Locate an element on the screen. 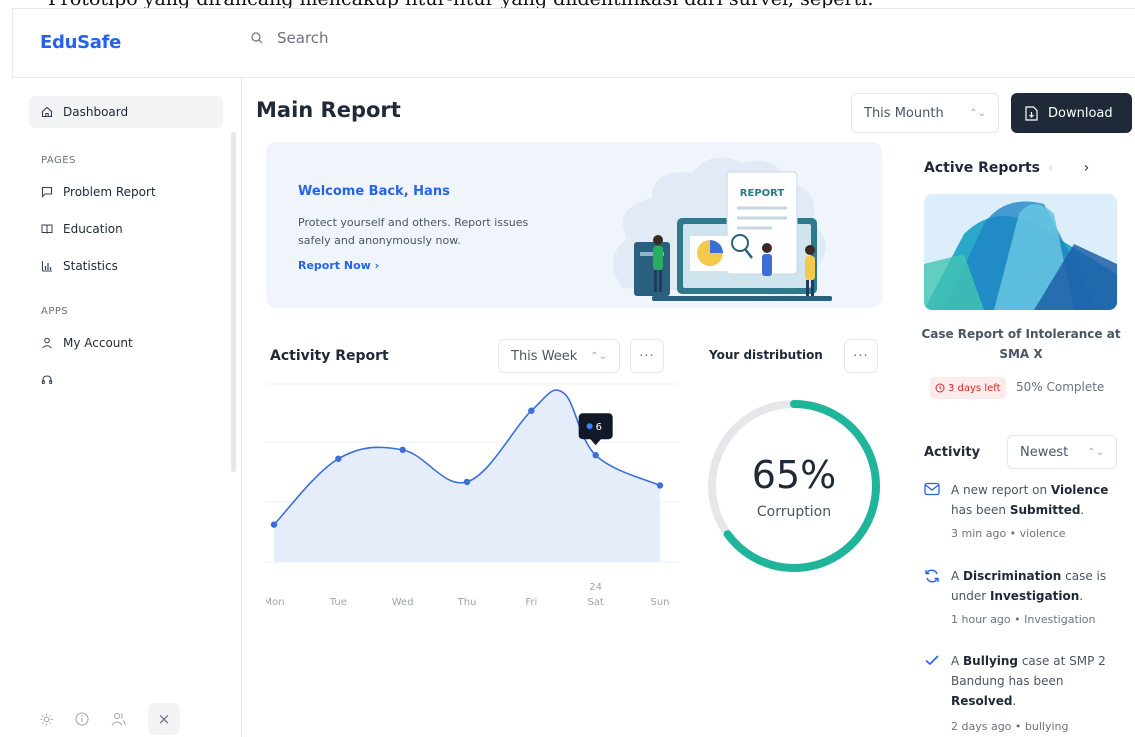  x-tick-label: Wed is located at coordinates (403, 602).